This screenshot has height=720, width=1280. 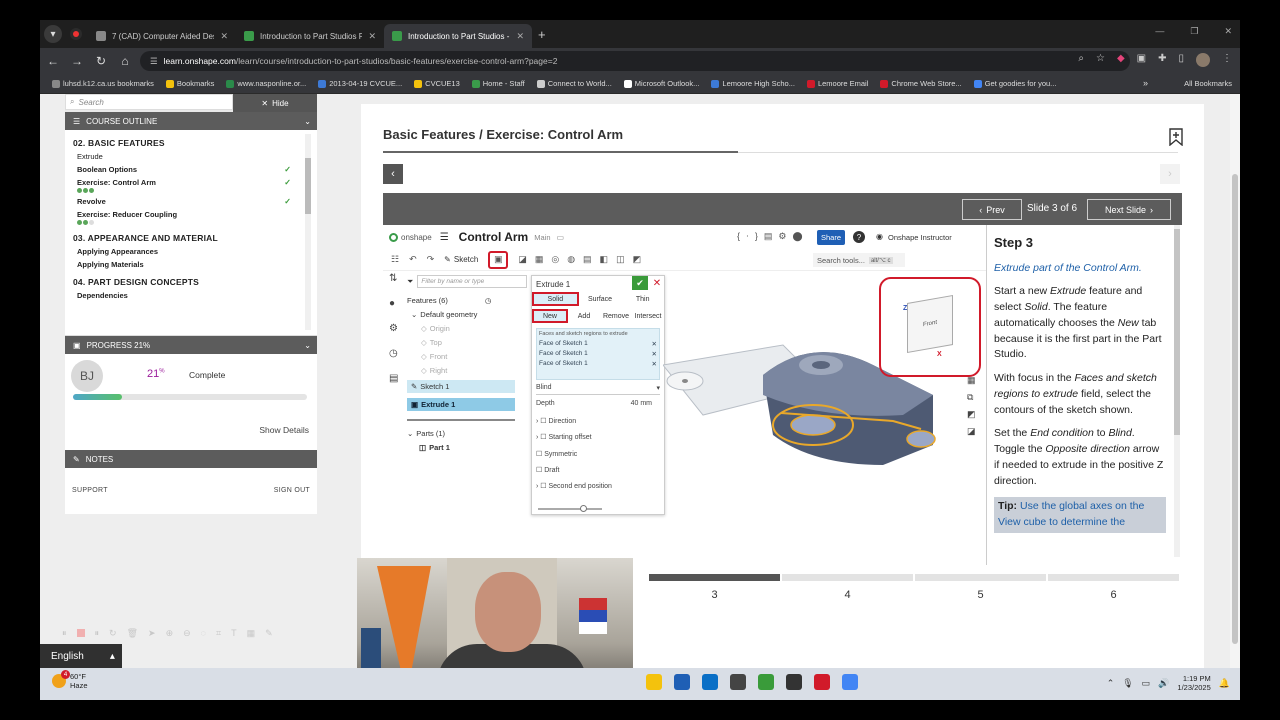 I want to click on extensions-puzzle-icon: ✚, so click(x=1162, y=60).